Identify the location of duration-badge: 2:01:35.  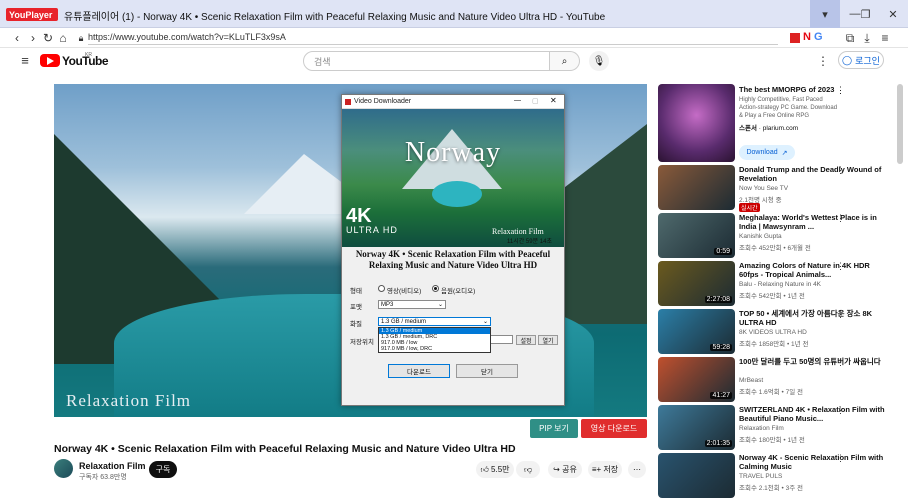
(718, 443).